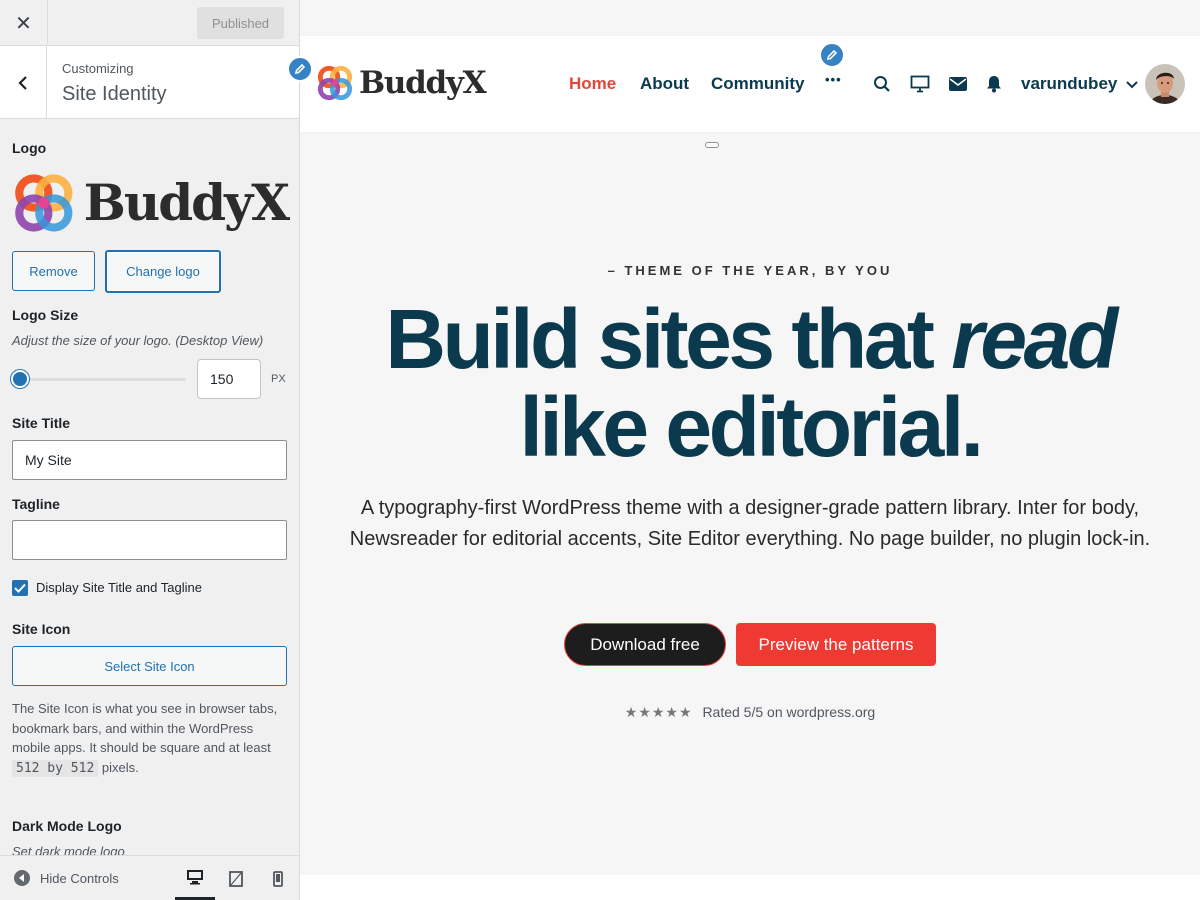 Image resolution: width=1200 pixels, height=900 pixels. I want to click on hide-controls-button: Hide Controls, so click(66, 878).